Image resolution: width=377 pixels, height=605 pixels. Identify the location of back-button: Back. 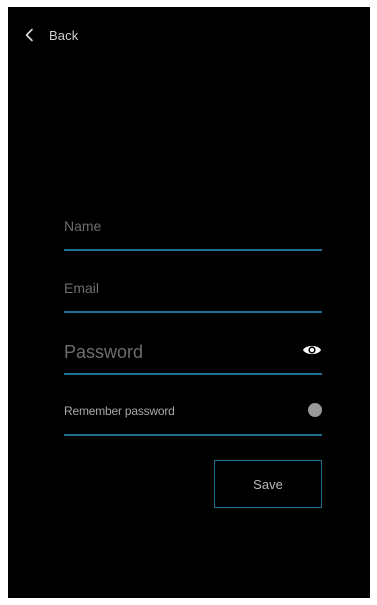
(50, 35).